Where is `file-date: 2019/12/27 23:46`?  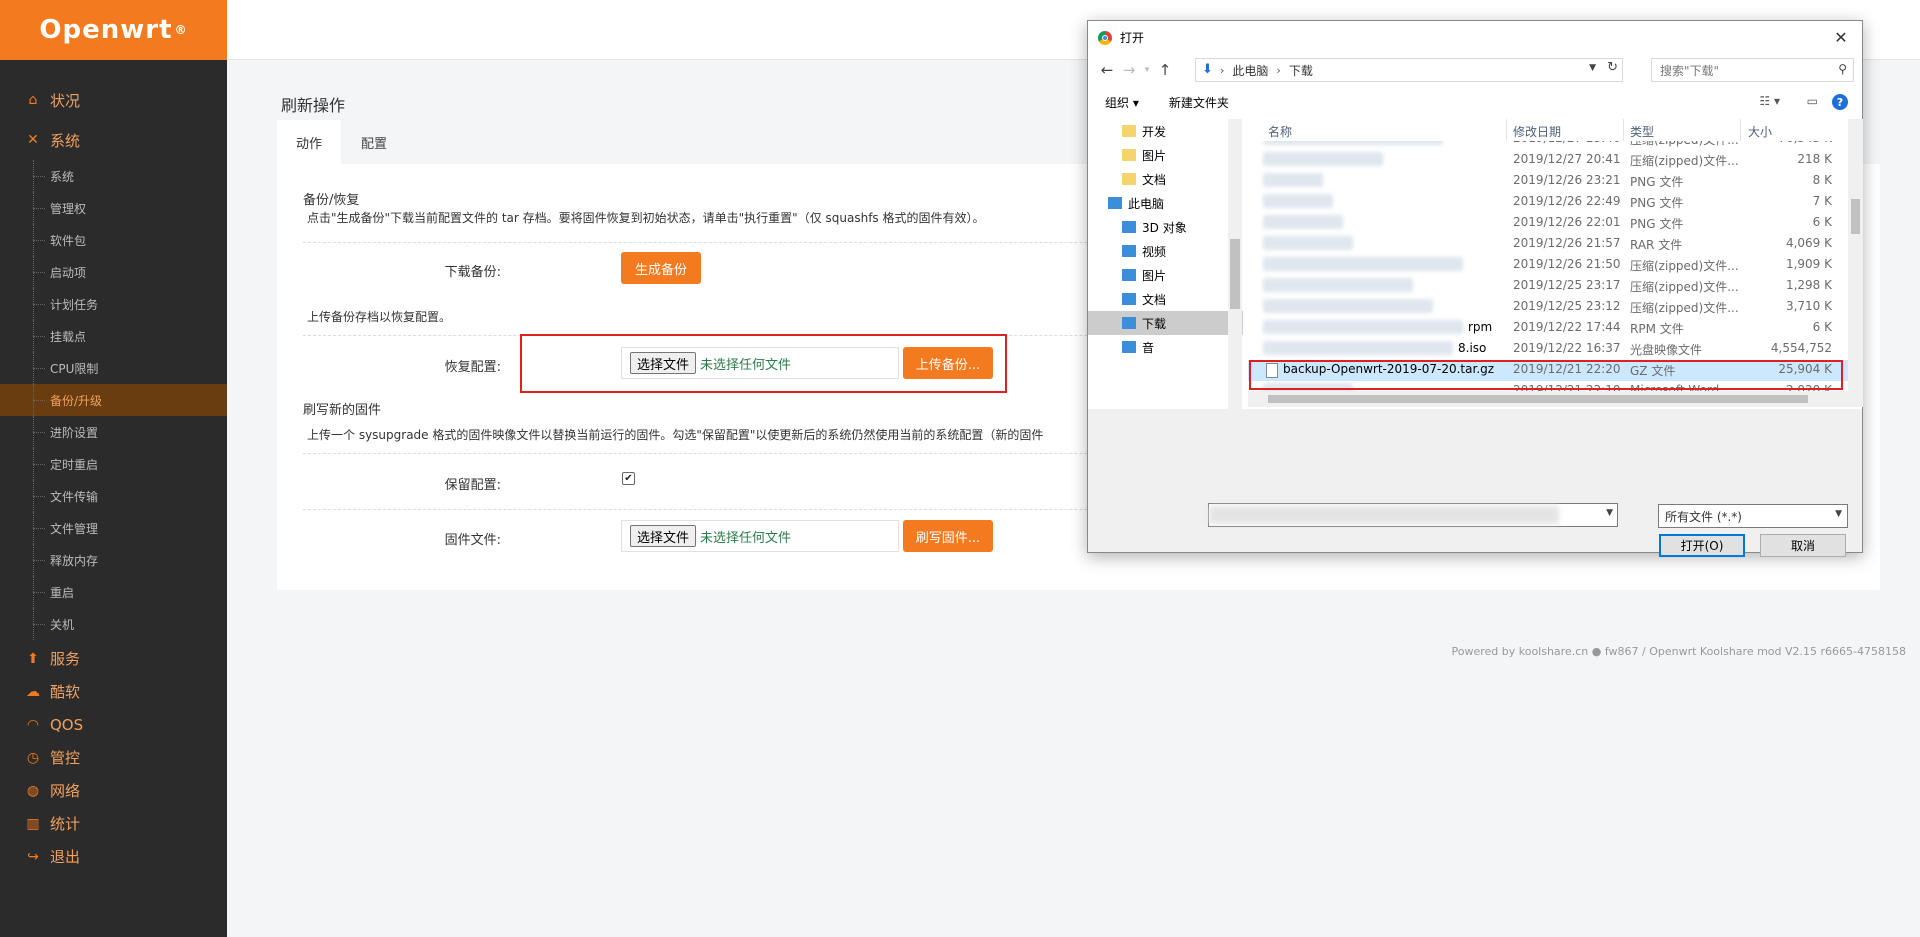
file-date: 2019/12/27 23:46 is located at coordinates (1567, 143).